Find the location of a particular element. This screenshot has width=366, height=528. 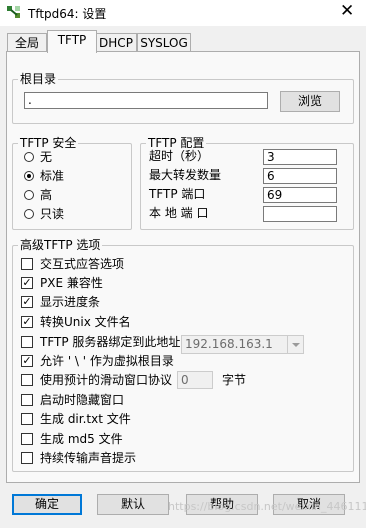

local-port-input is located at coordinates (300, 214).